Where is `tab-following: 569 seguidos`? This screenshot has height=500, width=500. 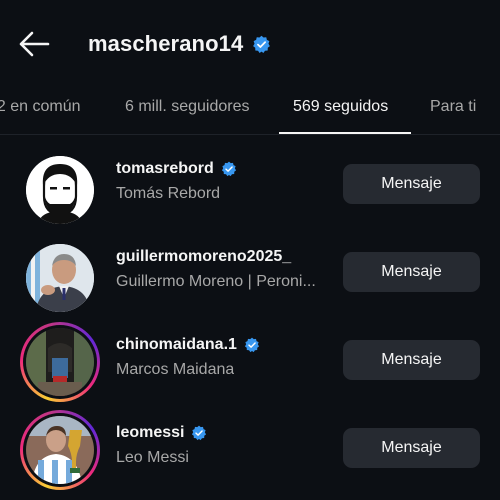
tab-following: 569 seguidos is located at coordinates (340, 107).